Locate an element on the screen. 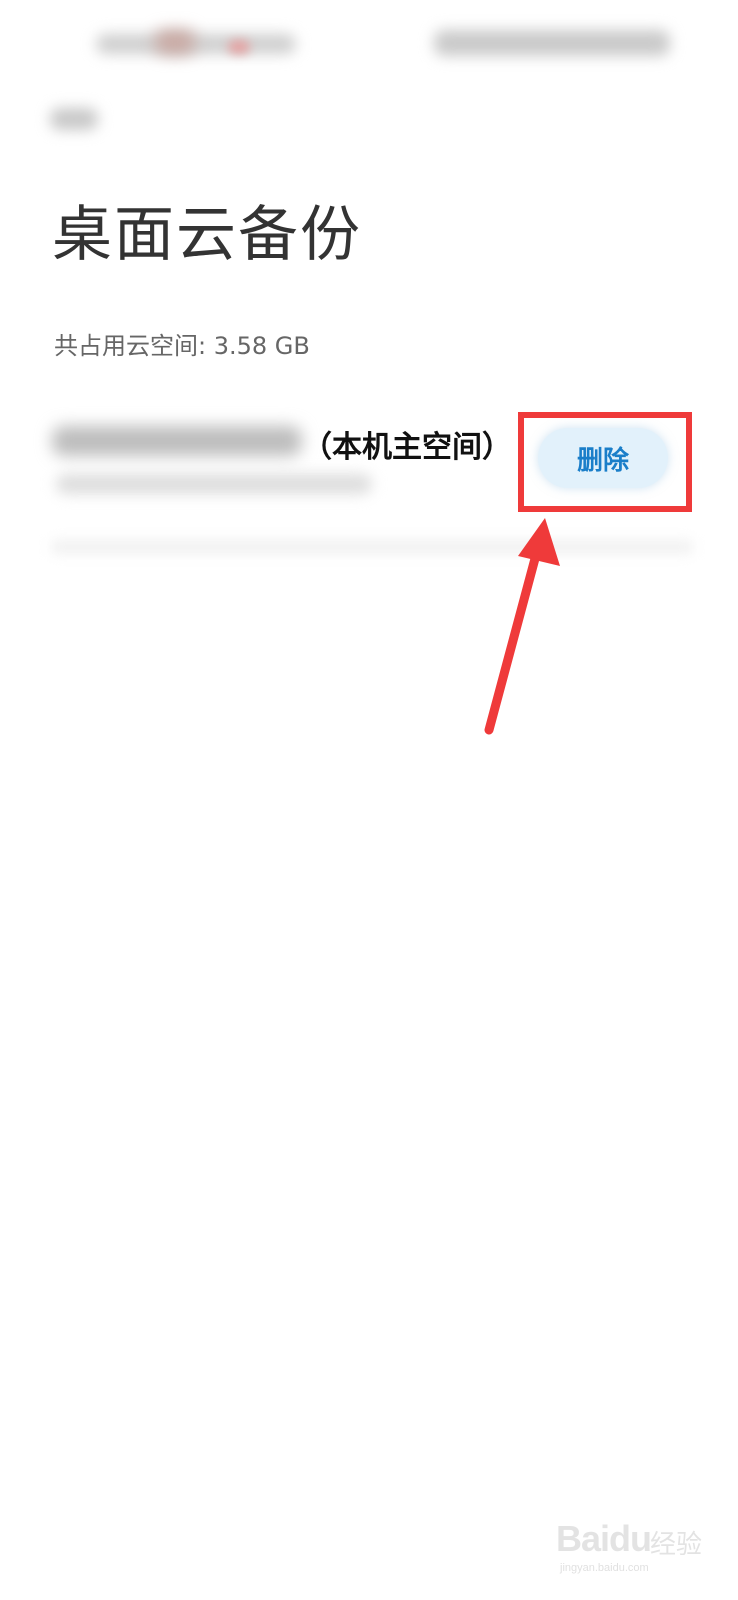  annotation-highlight-box is located at coordinates (605, 462).